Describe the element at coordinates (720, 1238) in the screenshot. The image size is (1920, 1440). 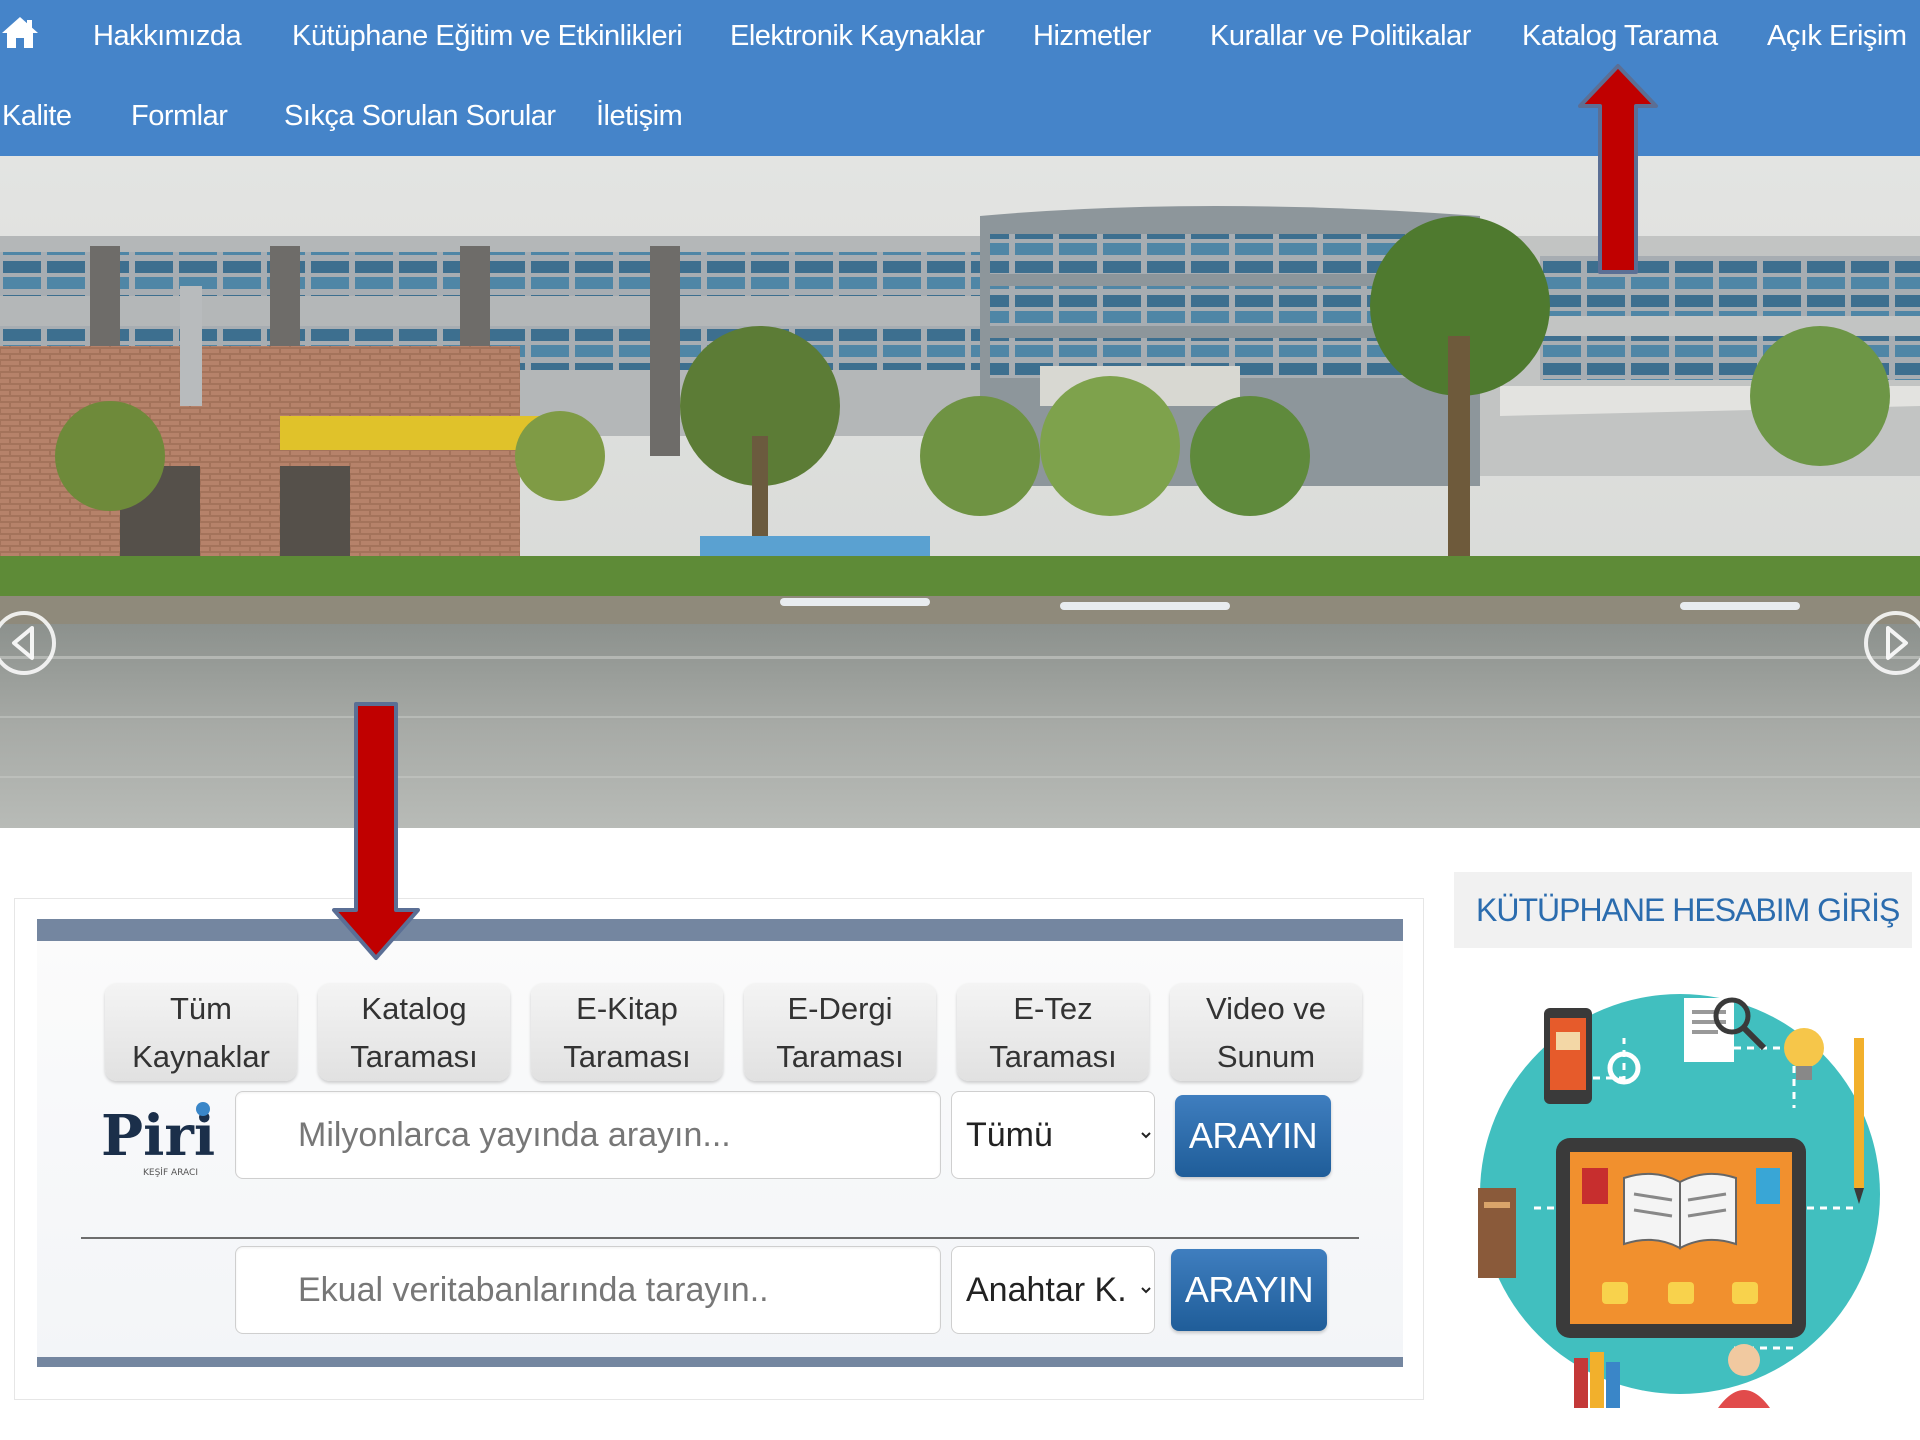
I see `search-divider` at that location.